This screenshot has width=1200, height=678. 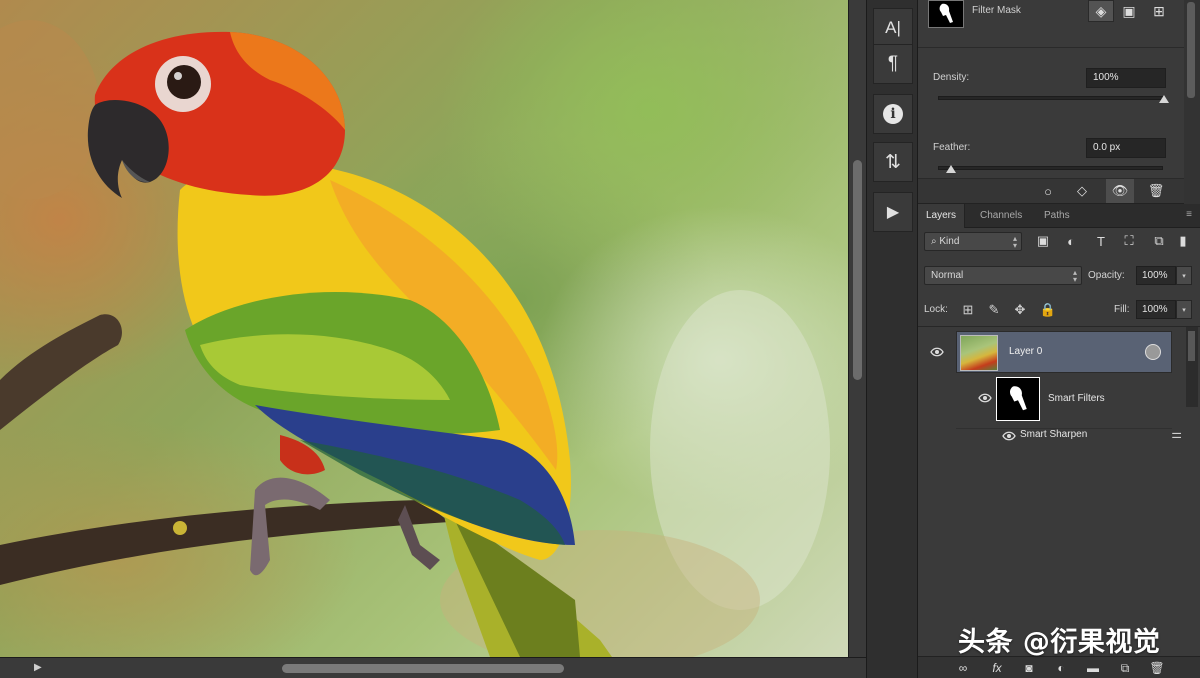 What do you see at coordinates (1189, 214) in the screenshot?
I see `panel-menu-icon: ≡` at bounding box center [1189, 214].